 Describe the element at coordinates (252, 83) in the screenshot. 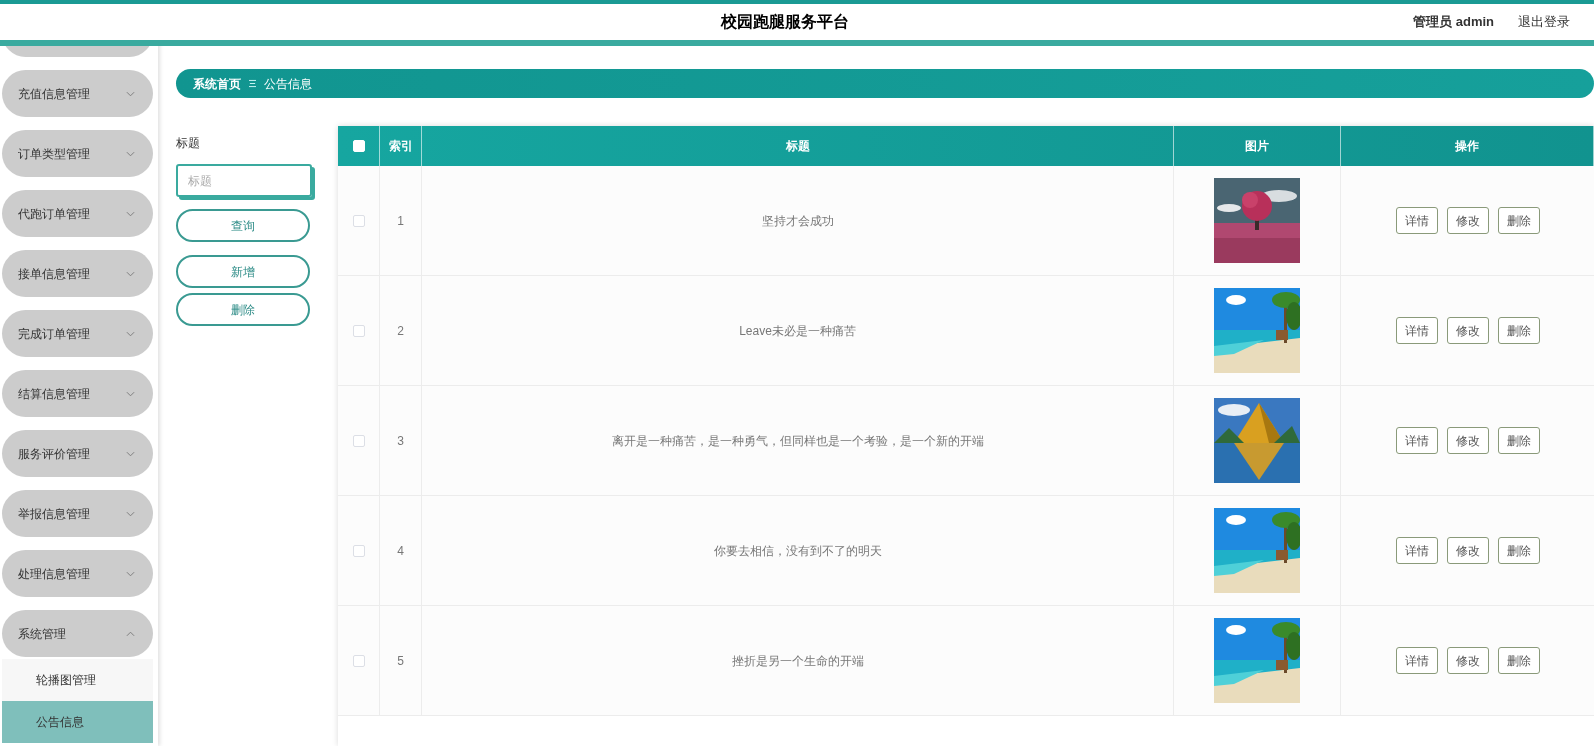

I see `separator-icon` at that location.